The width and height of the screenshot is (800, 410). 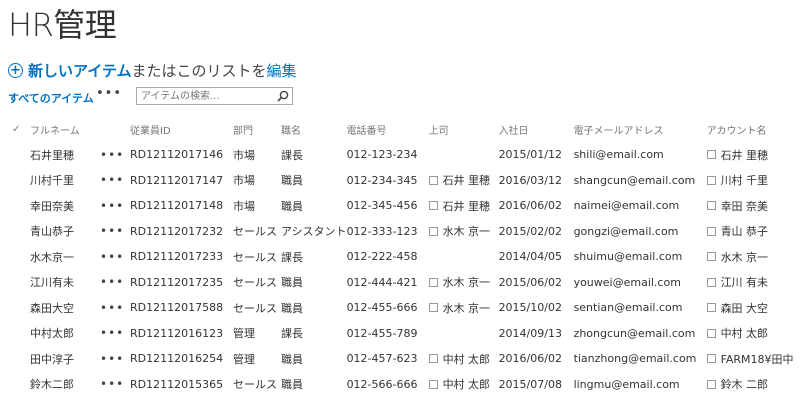 What do you see at coordinates (65, 155) in the screenshot?
I see `fullname-cell: 石井里穂` at bounding box center [65, 155].